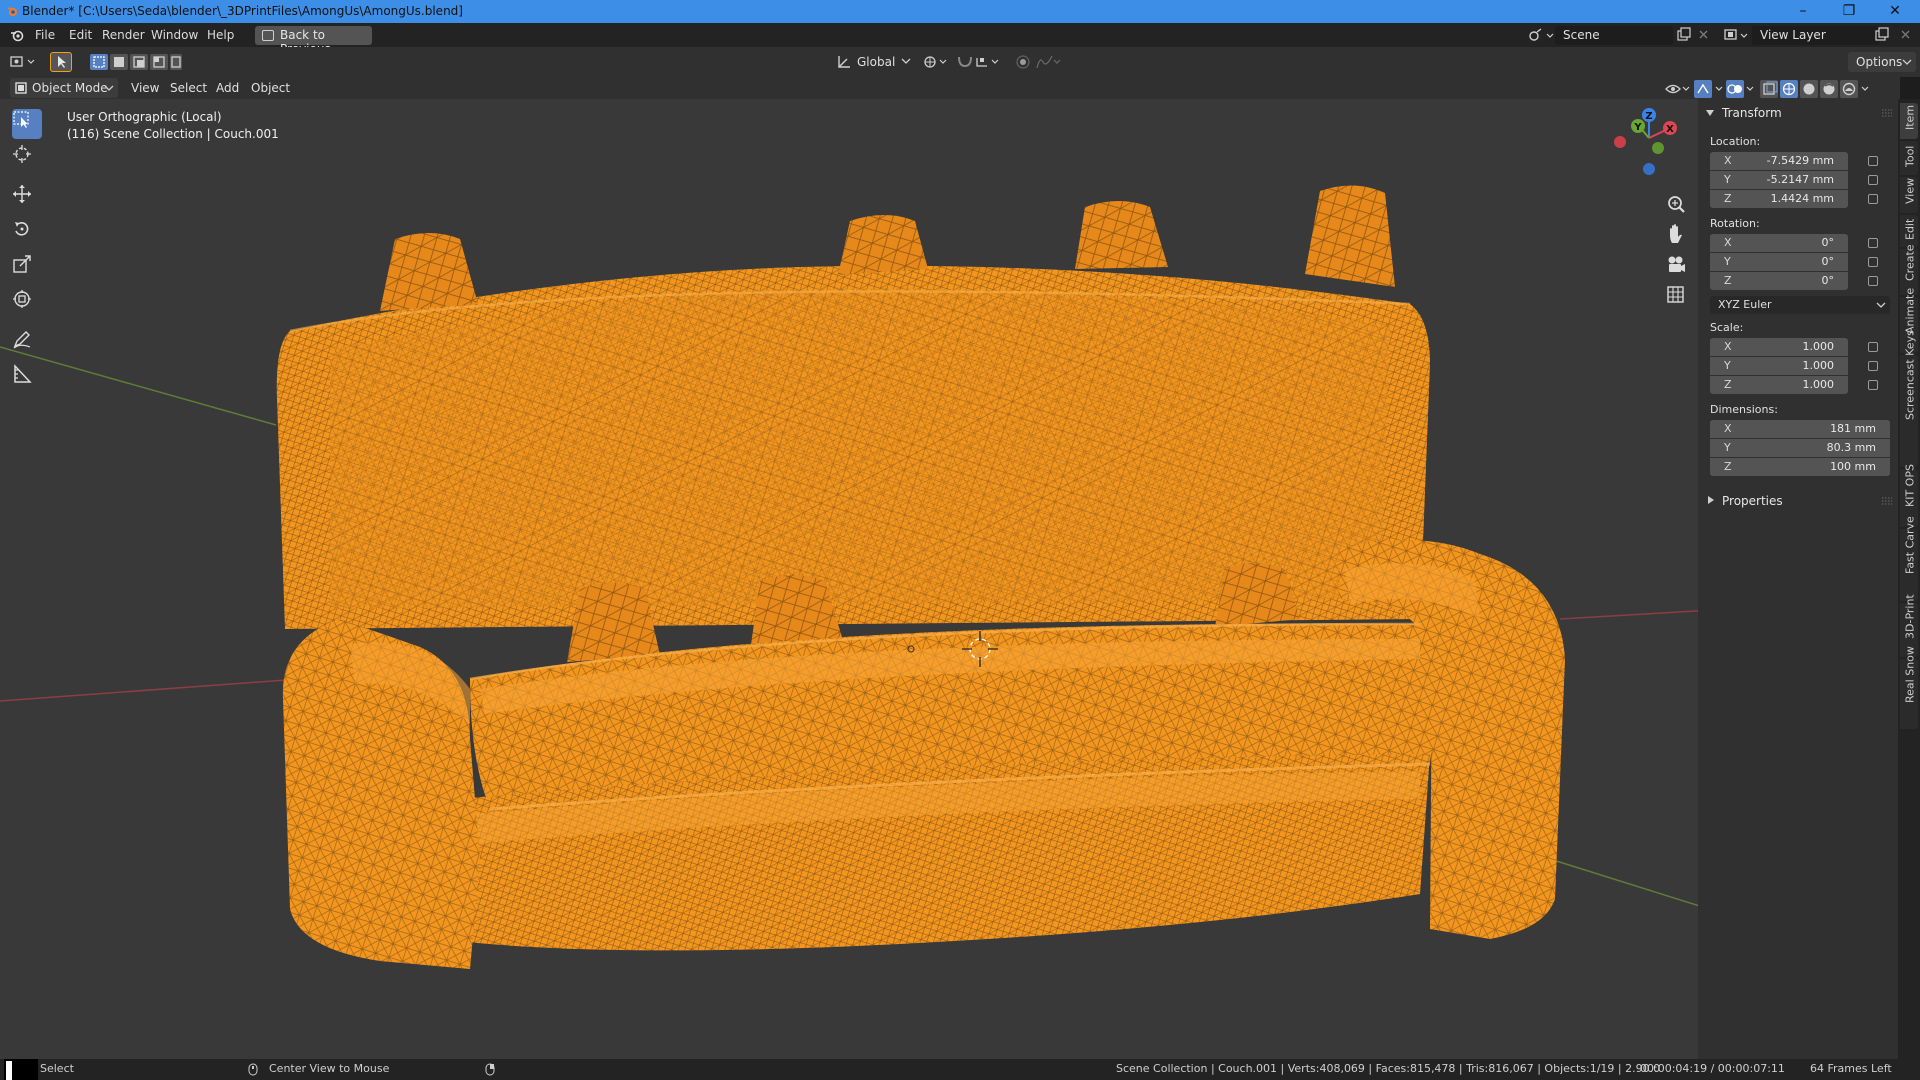  Describe the element at coordinates (22, 340) in the screenshot. I see `pencil-icon` at that location.